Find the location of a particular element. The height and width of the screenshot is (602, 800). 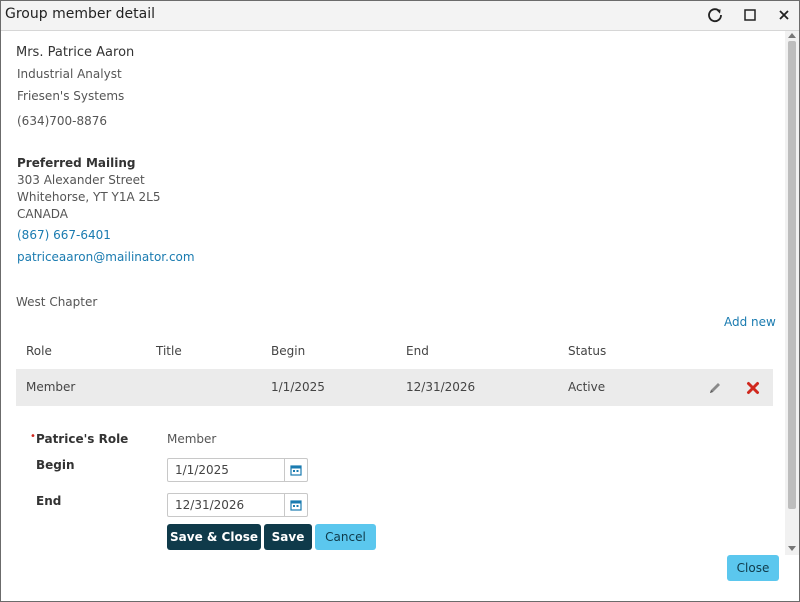

cell-role: Member is located at coordinates (51, 387).